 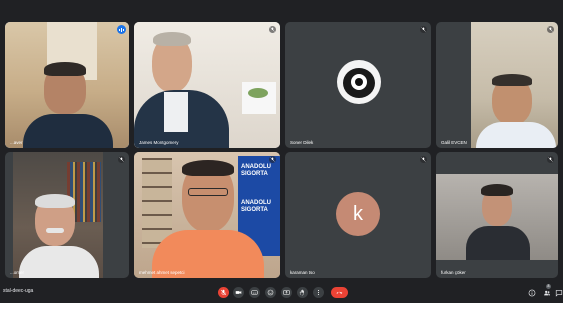 I want to click on participant-tile: Soner Dilek, so click(x=358, y=85).